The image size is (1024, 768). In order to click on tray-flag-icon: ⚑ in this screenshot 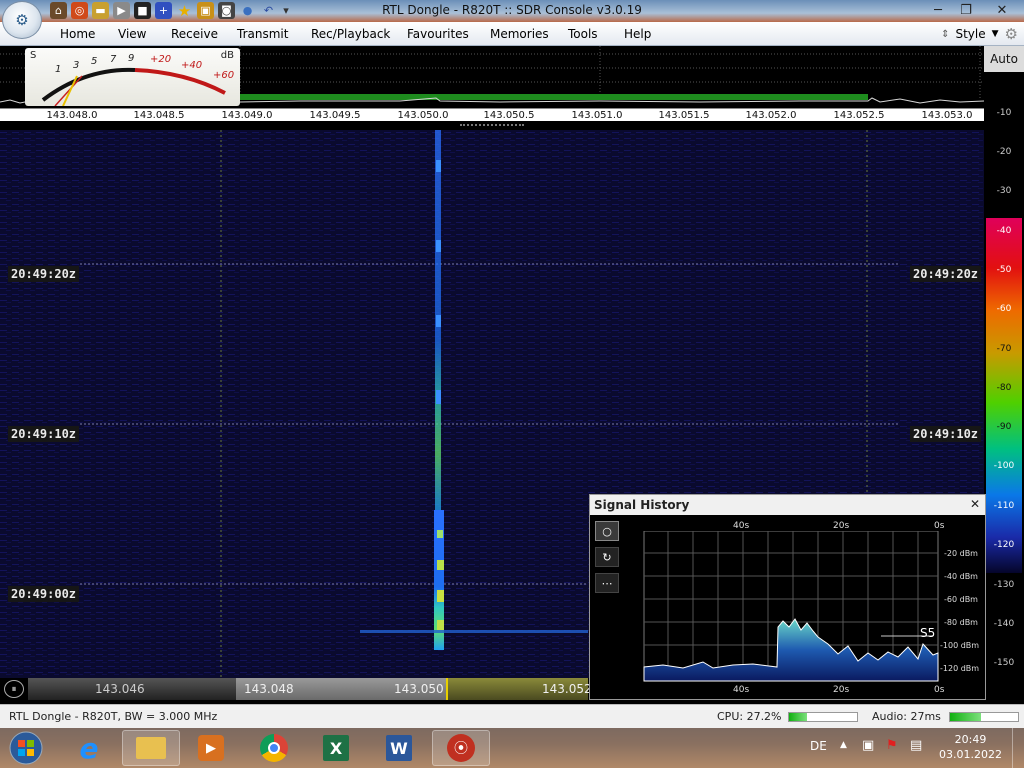, I will do `click(892, 745)`.